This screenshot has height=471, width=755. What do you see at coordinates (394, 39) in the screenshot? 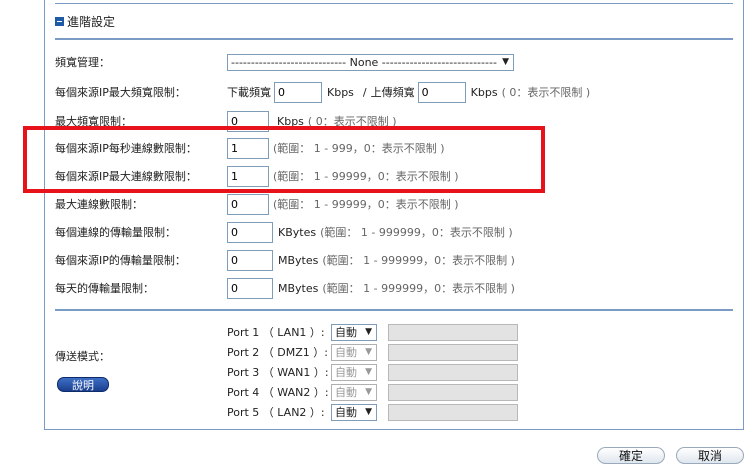
I see `section-divider` at bounding box center [394, 39].